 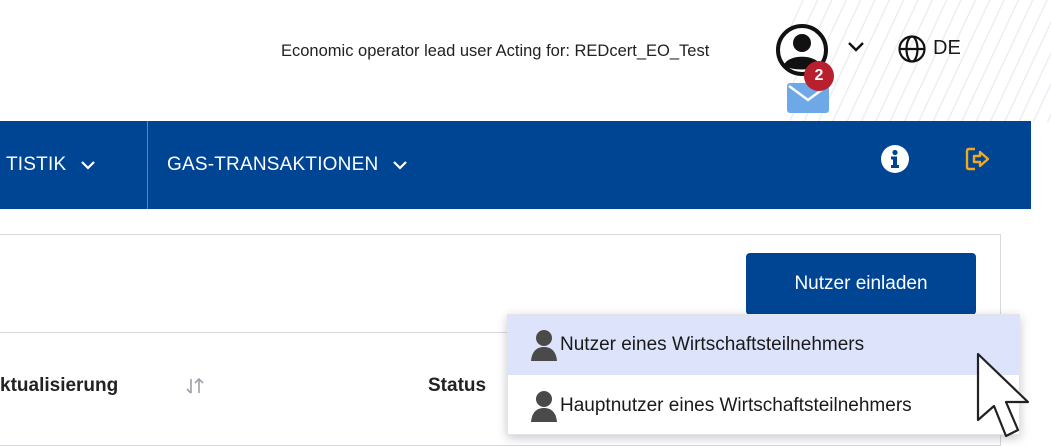 I want to click on menu-item-label: Nutzer eines Wirtschaftsteilnehmers, so click(x=712, y=344).